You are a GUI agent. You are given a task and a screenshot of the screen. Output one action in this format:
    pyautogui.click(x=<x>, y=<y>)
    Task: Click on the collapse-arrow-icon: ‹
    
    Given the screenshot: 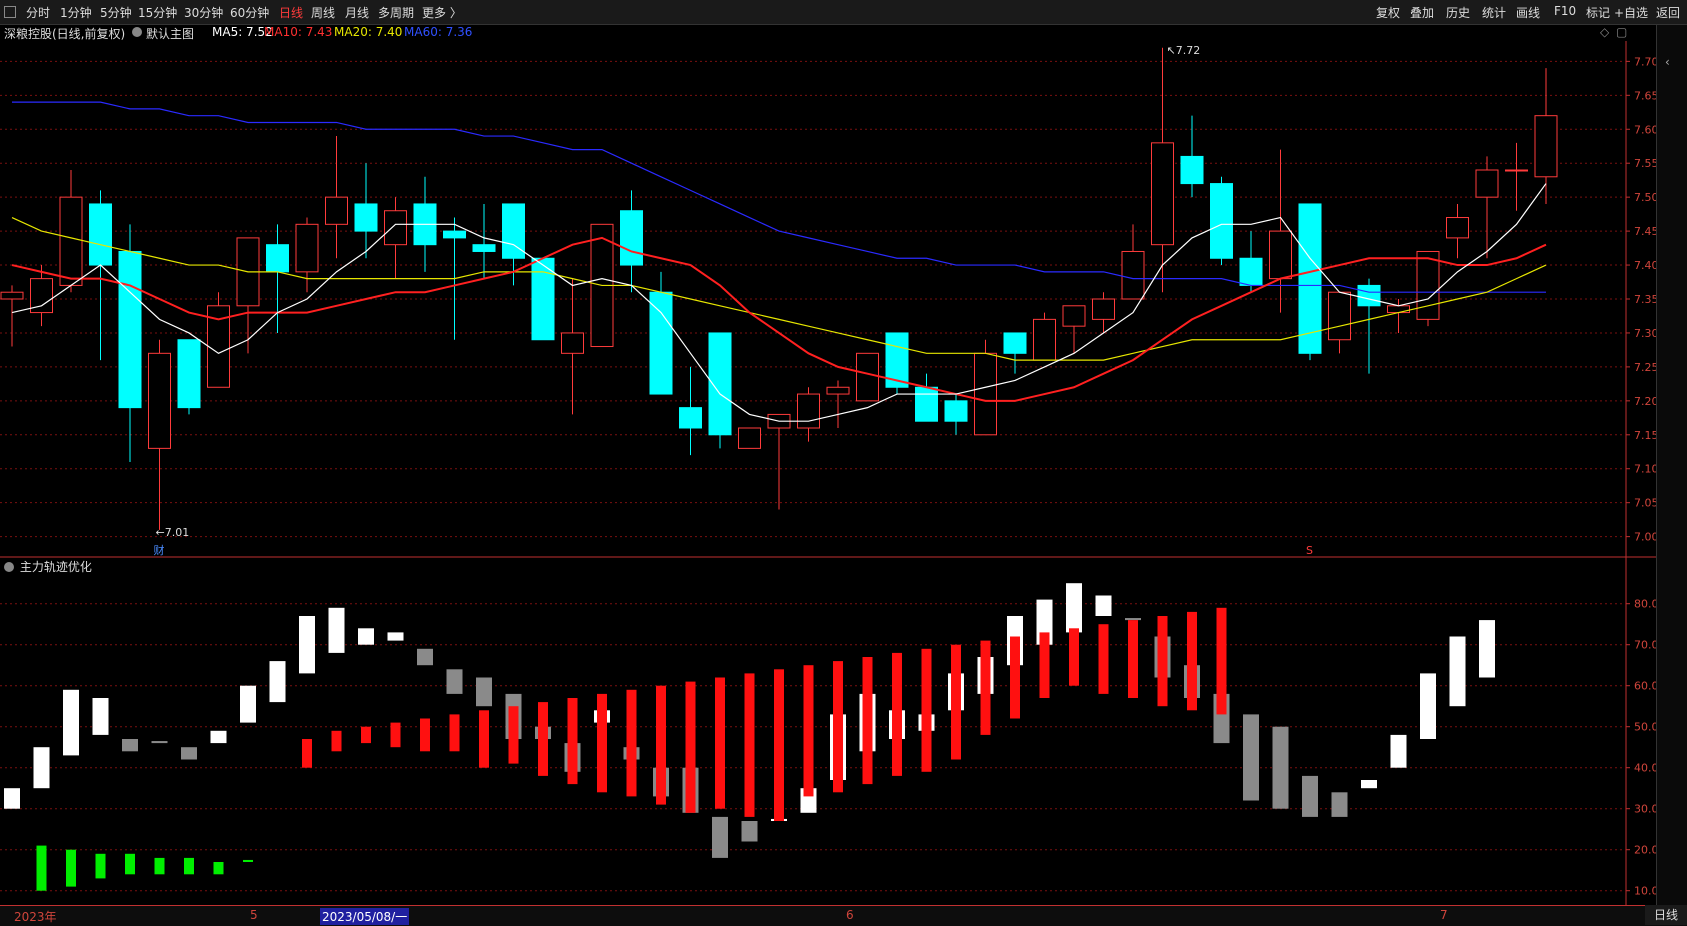 What is the action you would take?
    pyautogui.click(x=1667, y=62)
    